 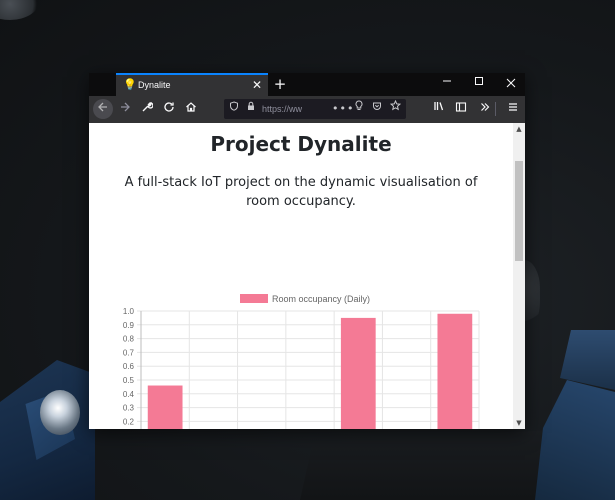 What do you see at coordinates (148, 106) in the screenshot?
I see `wrench-icon` at bounding box center [148, 106].